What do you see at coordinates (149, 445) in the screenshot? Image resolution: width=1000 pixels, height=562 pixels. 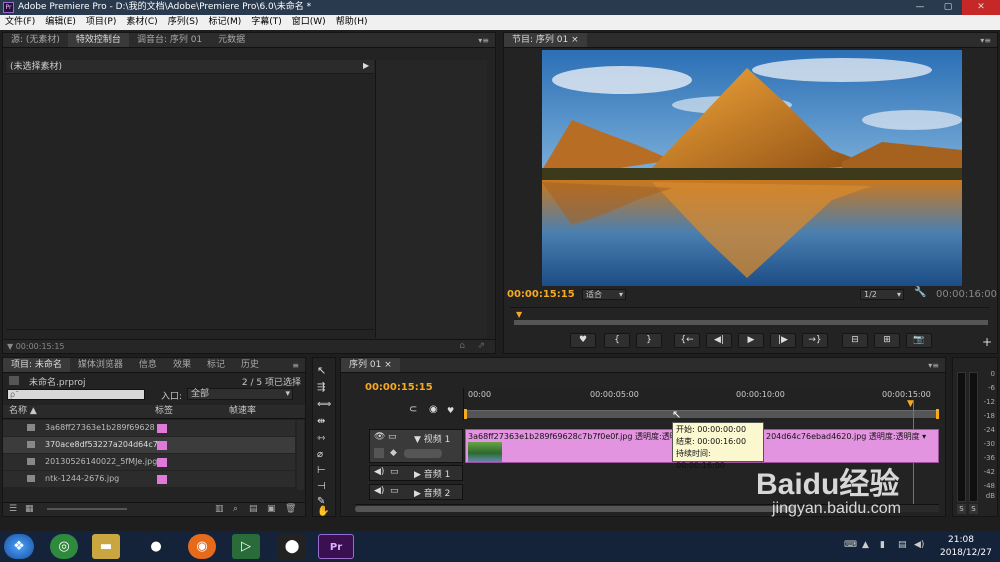 I see `list-item: 370ace8df53227a204d64c7` at bounding box center [149, 445].